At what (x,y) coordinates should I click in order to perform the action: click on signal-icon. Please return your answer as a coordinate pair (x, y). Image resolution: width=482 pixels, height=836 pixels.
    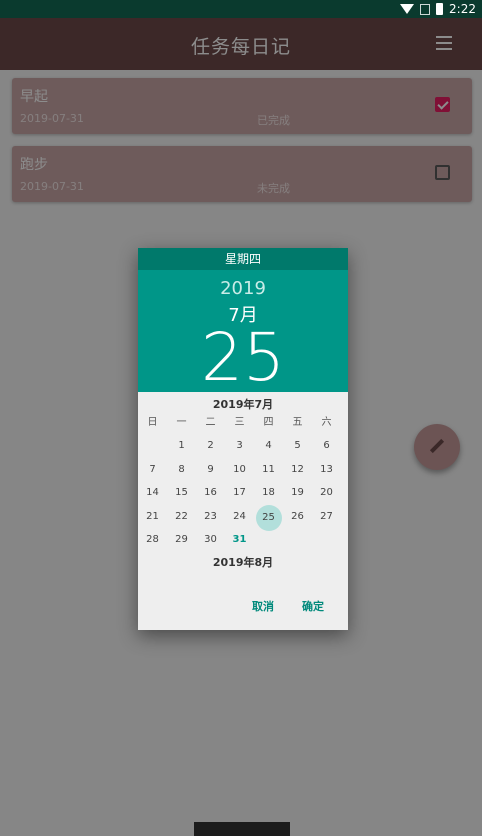
    Looking at the image, I should click on (425, 9).